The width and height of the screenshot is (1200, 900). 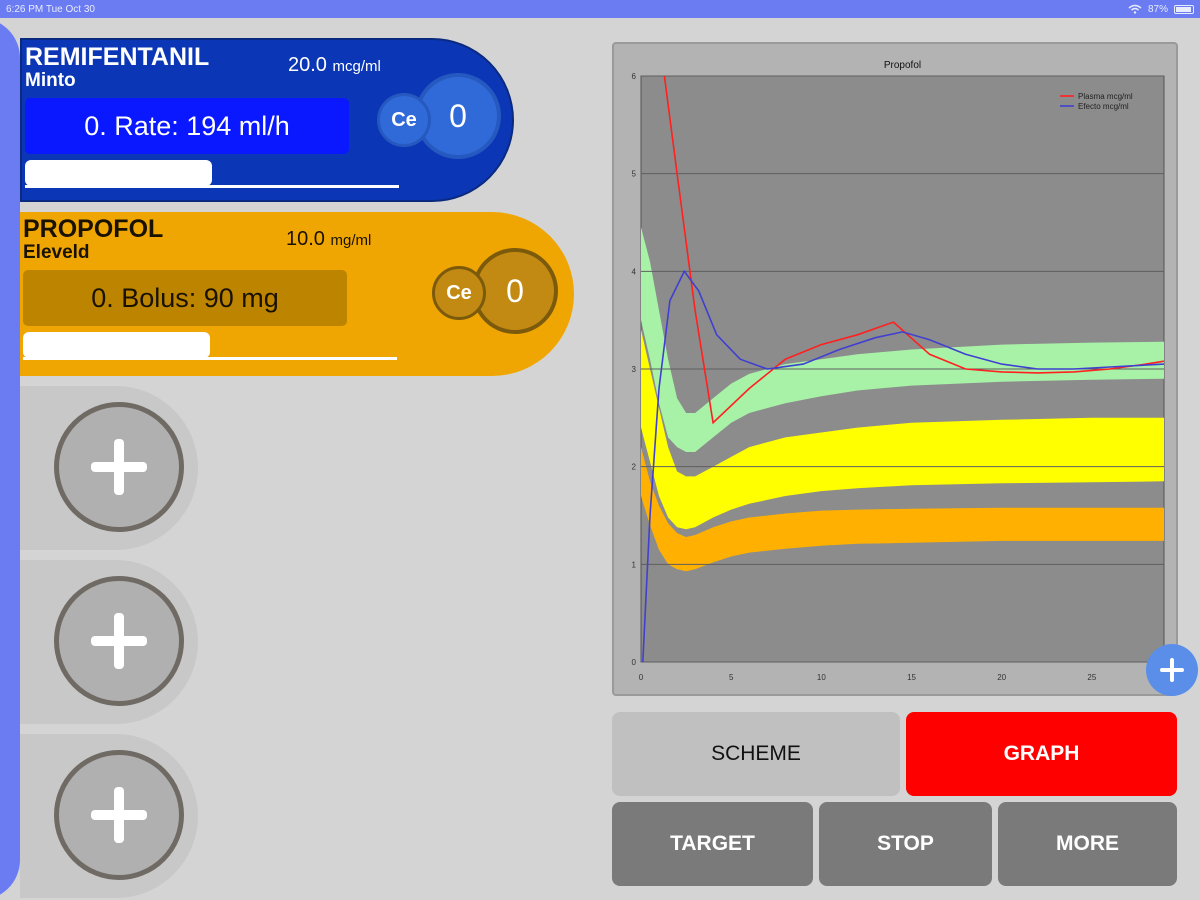 I want to click on concentration-value: 20.0, so click(x=307, y=65).